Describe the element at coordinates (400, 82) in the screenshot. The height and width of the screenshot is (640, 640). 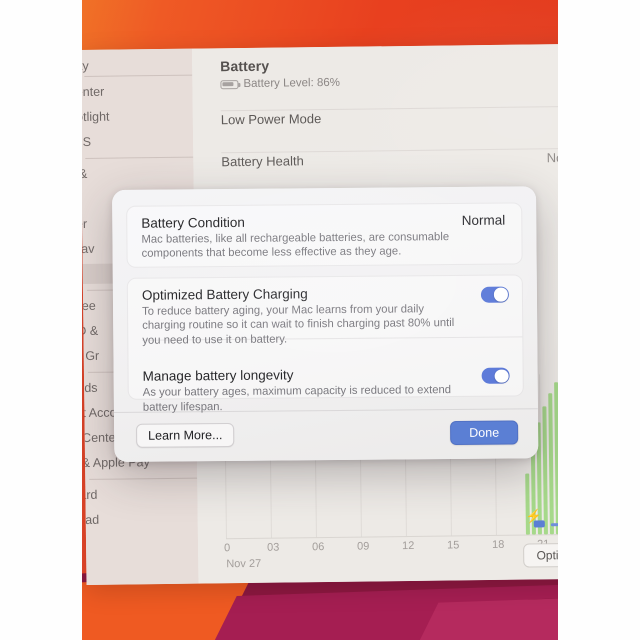
I see `battery-level-row: Battery Level: 86%` at that location.